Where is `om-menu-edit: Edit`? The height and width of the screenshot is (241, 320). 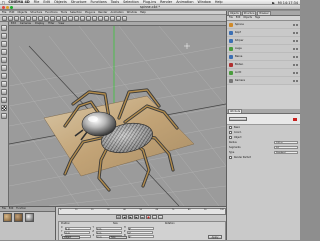
om-menu-edit: Edit is located at coordinates (238, 18).